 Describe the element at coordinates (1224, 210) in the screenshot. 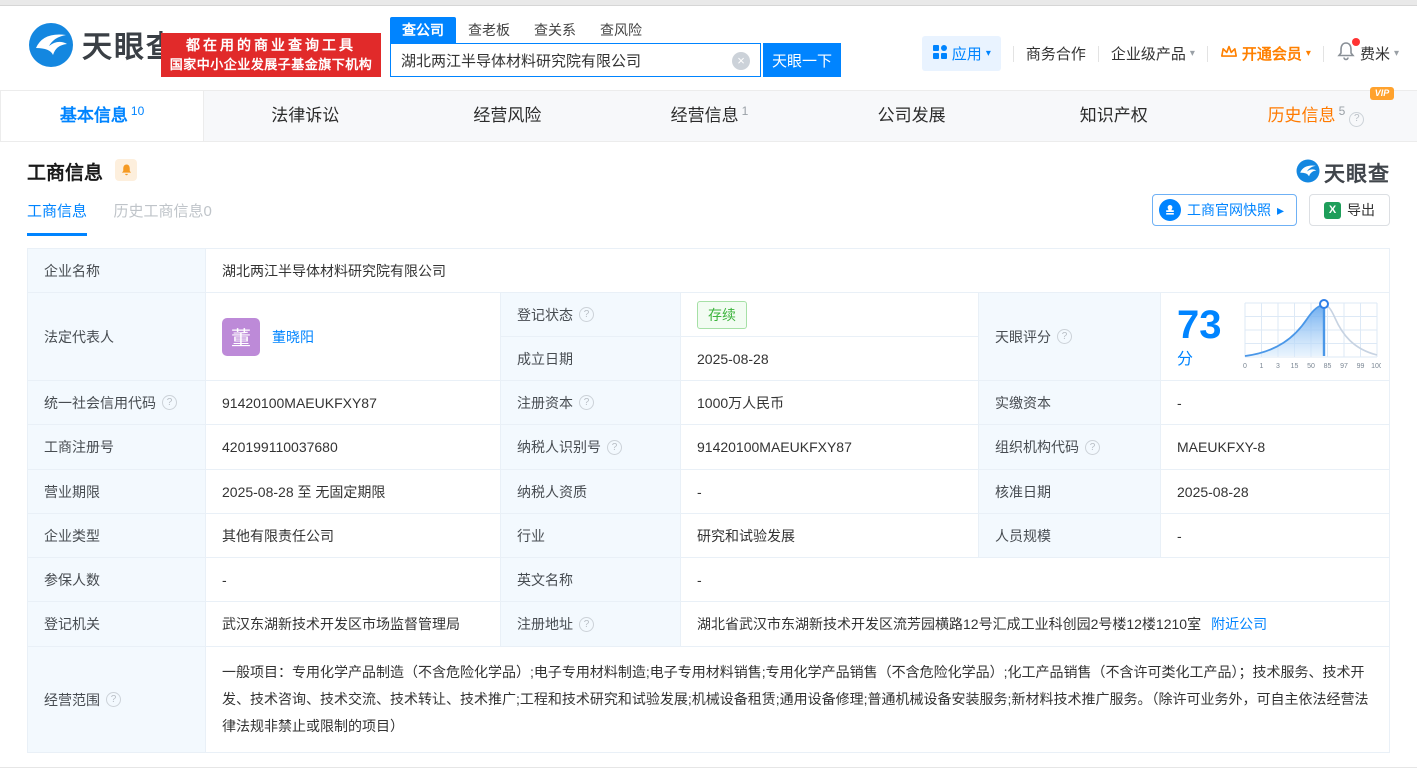

I see `official-snapshot-button: 工商官网快照 ▸` at that location.